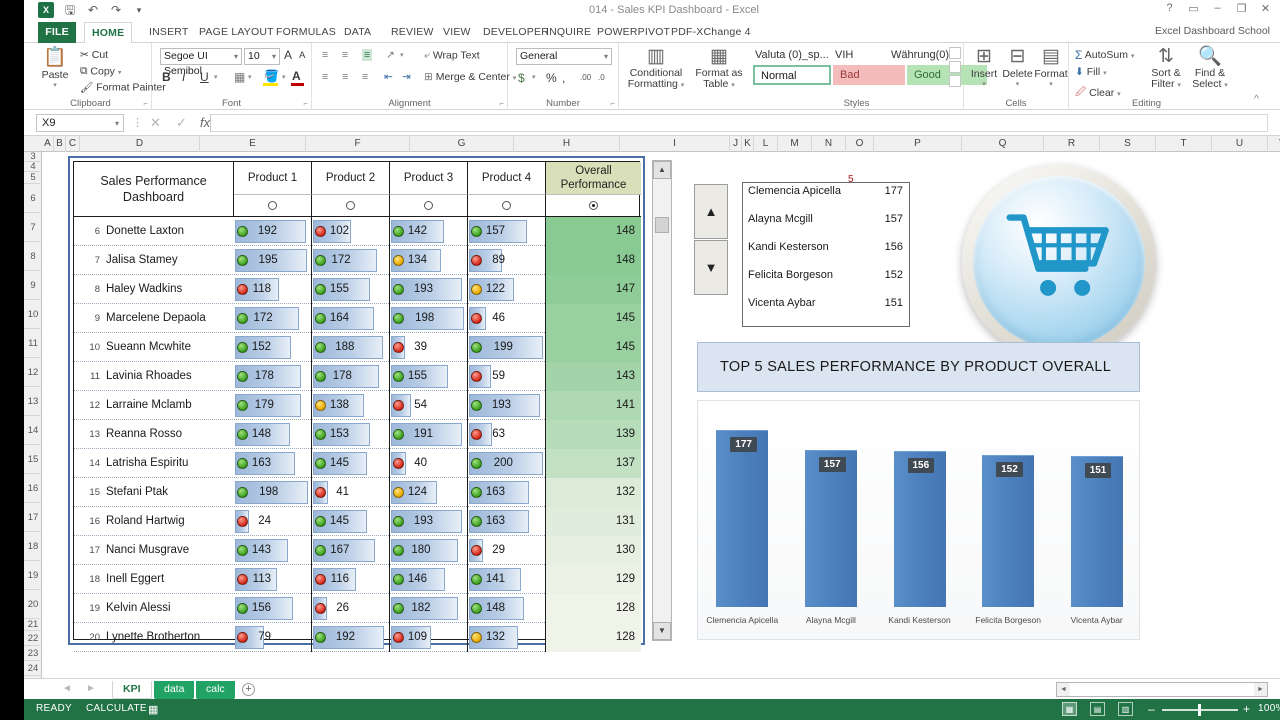 Image resolution: width=1280 pixels, height=720 pixels. I want to click on macro-record-icon: ▦, so click(153, 709).